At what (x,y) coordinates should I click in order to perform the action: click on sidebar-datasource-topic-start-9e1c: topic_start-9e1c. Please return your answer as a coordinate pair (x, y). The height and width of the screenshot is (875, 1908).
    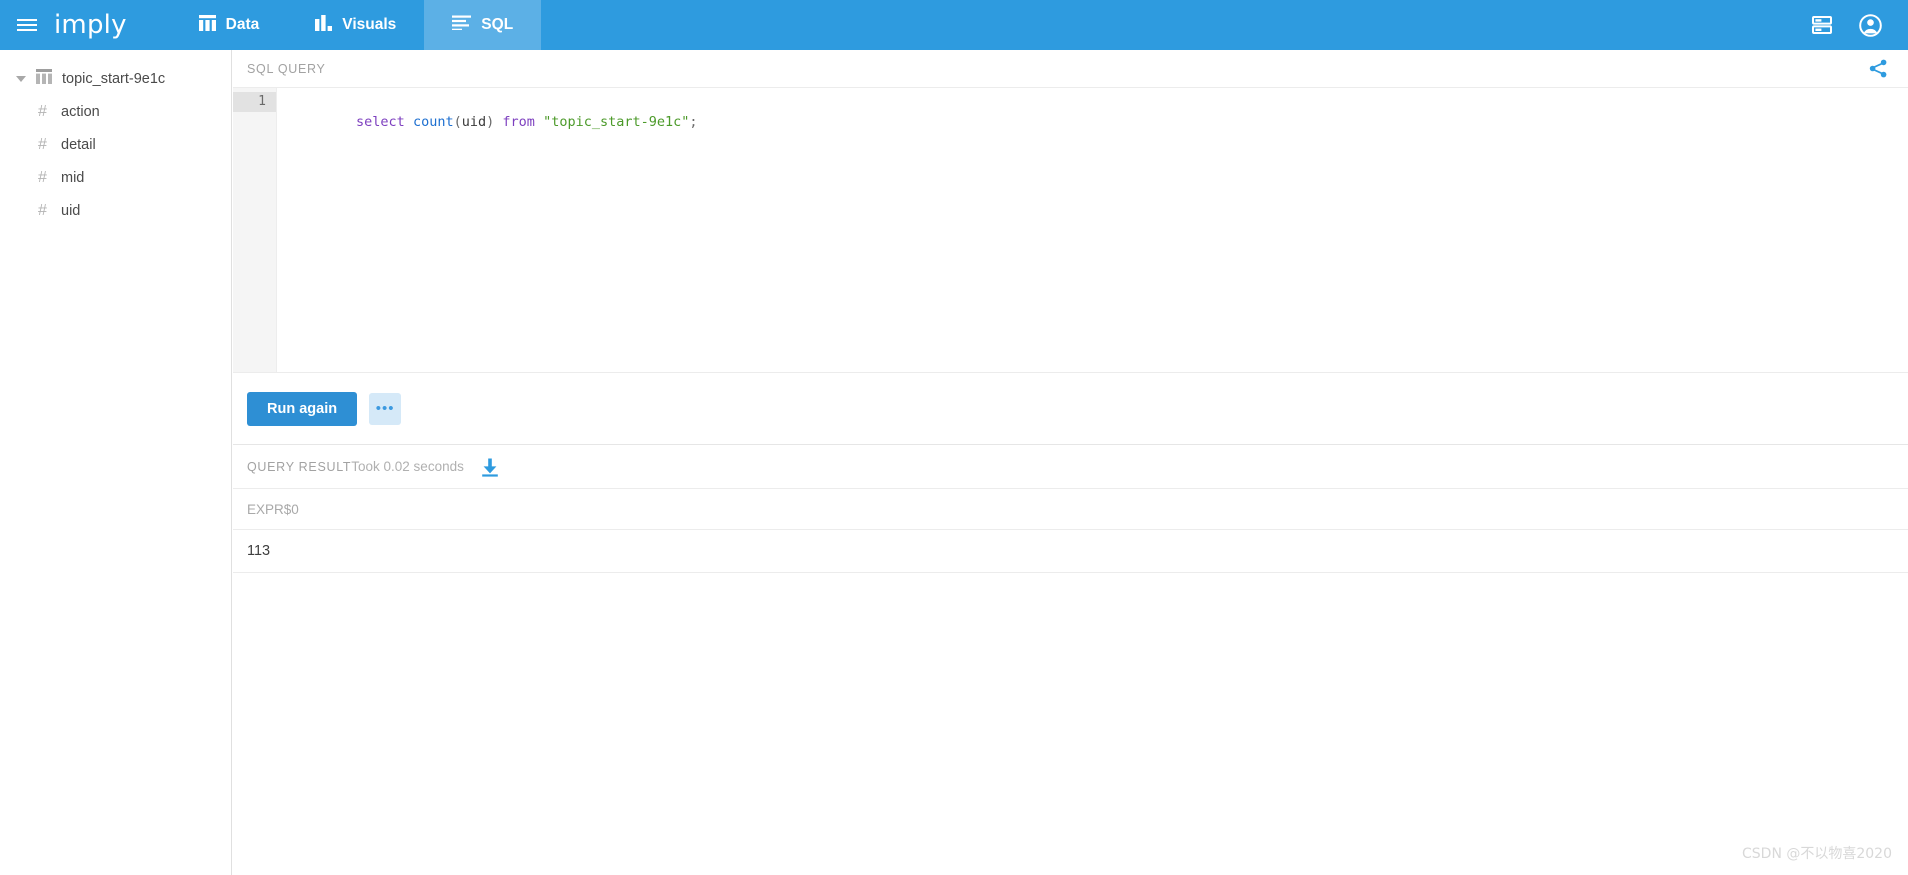
    Looking at the image, I should click on (115, 78).